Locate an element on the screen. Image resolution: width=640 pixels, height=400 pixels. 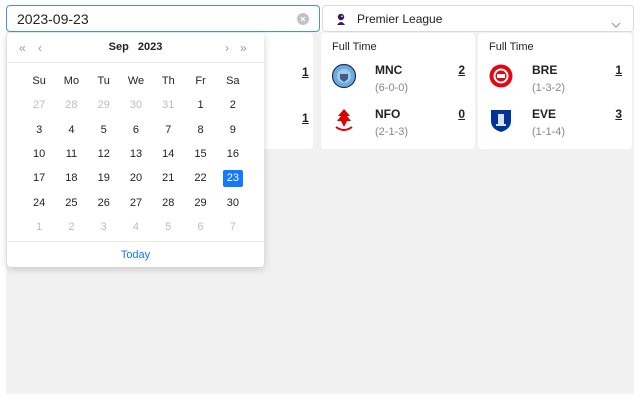
date-picker-field is located at coordinates (163, 18).